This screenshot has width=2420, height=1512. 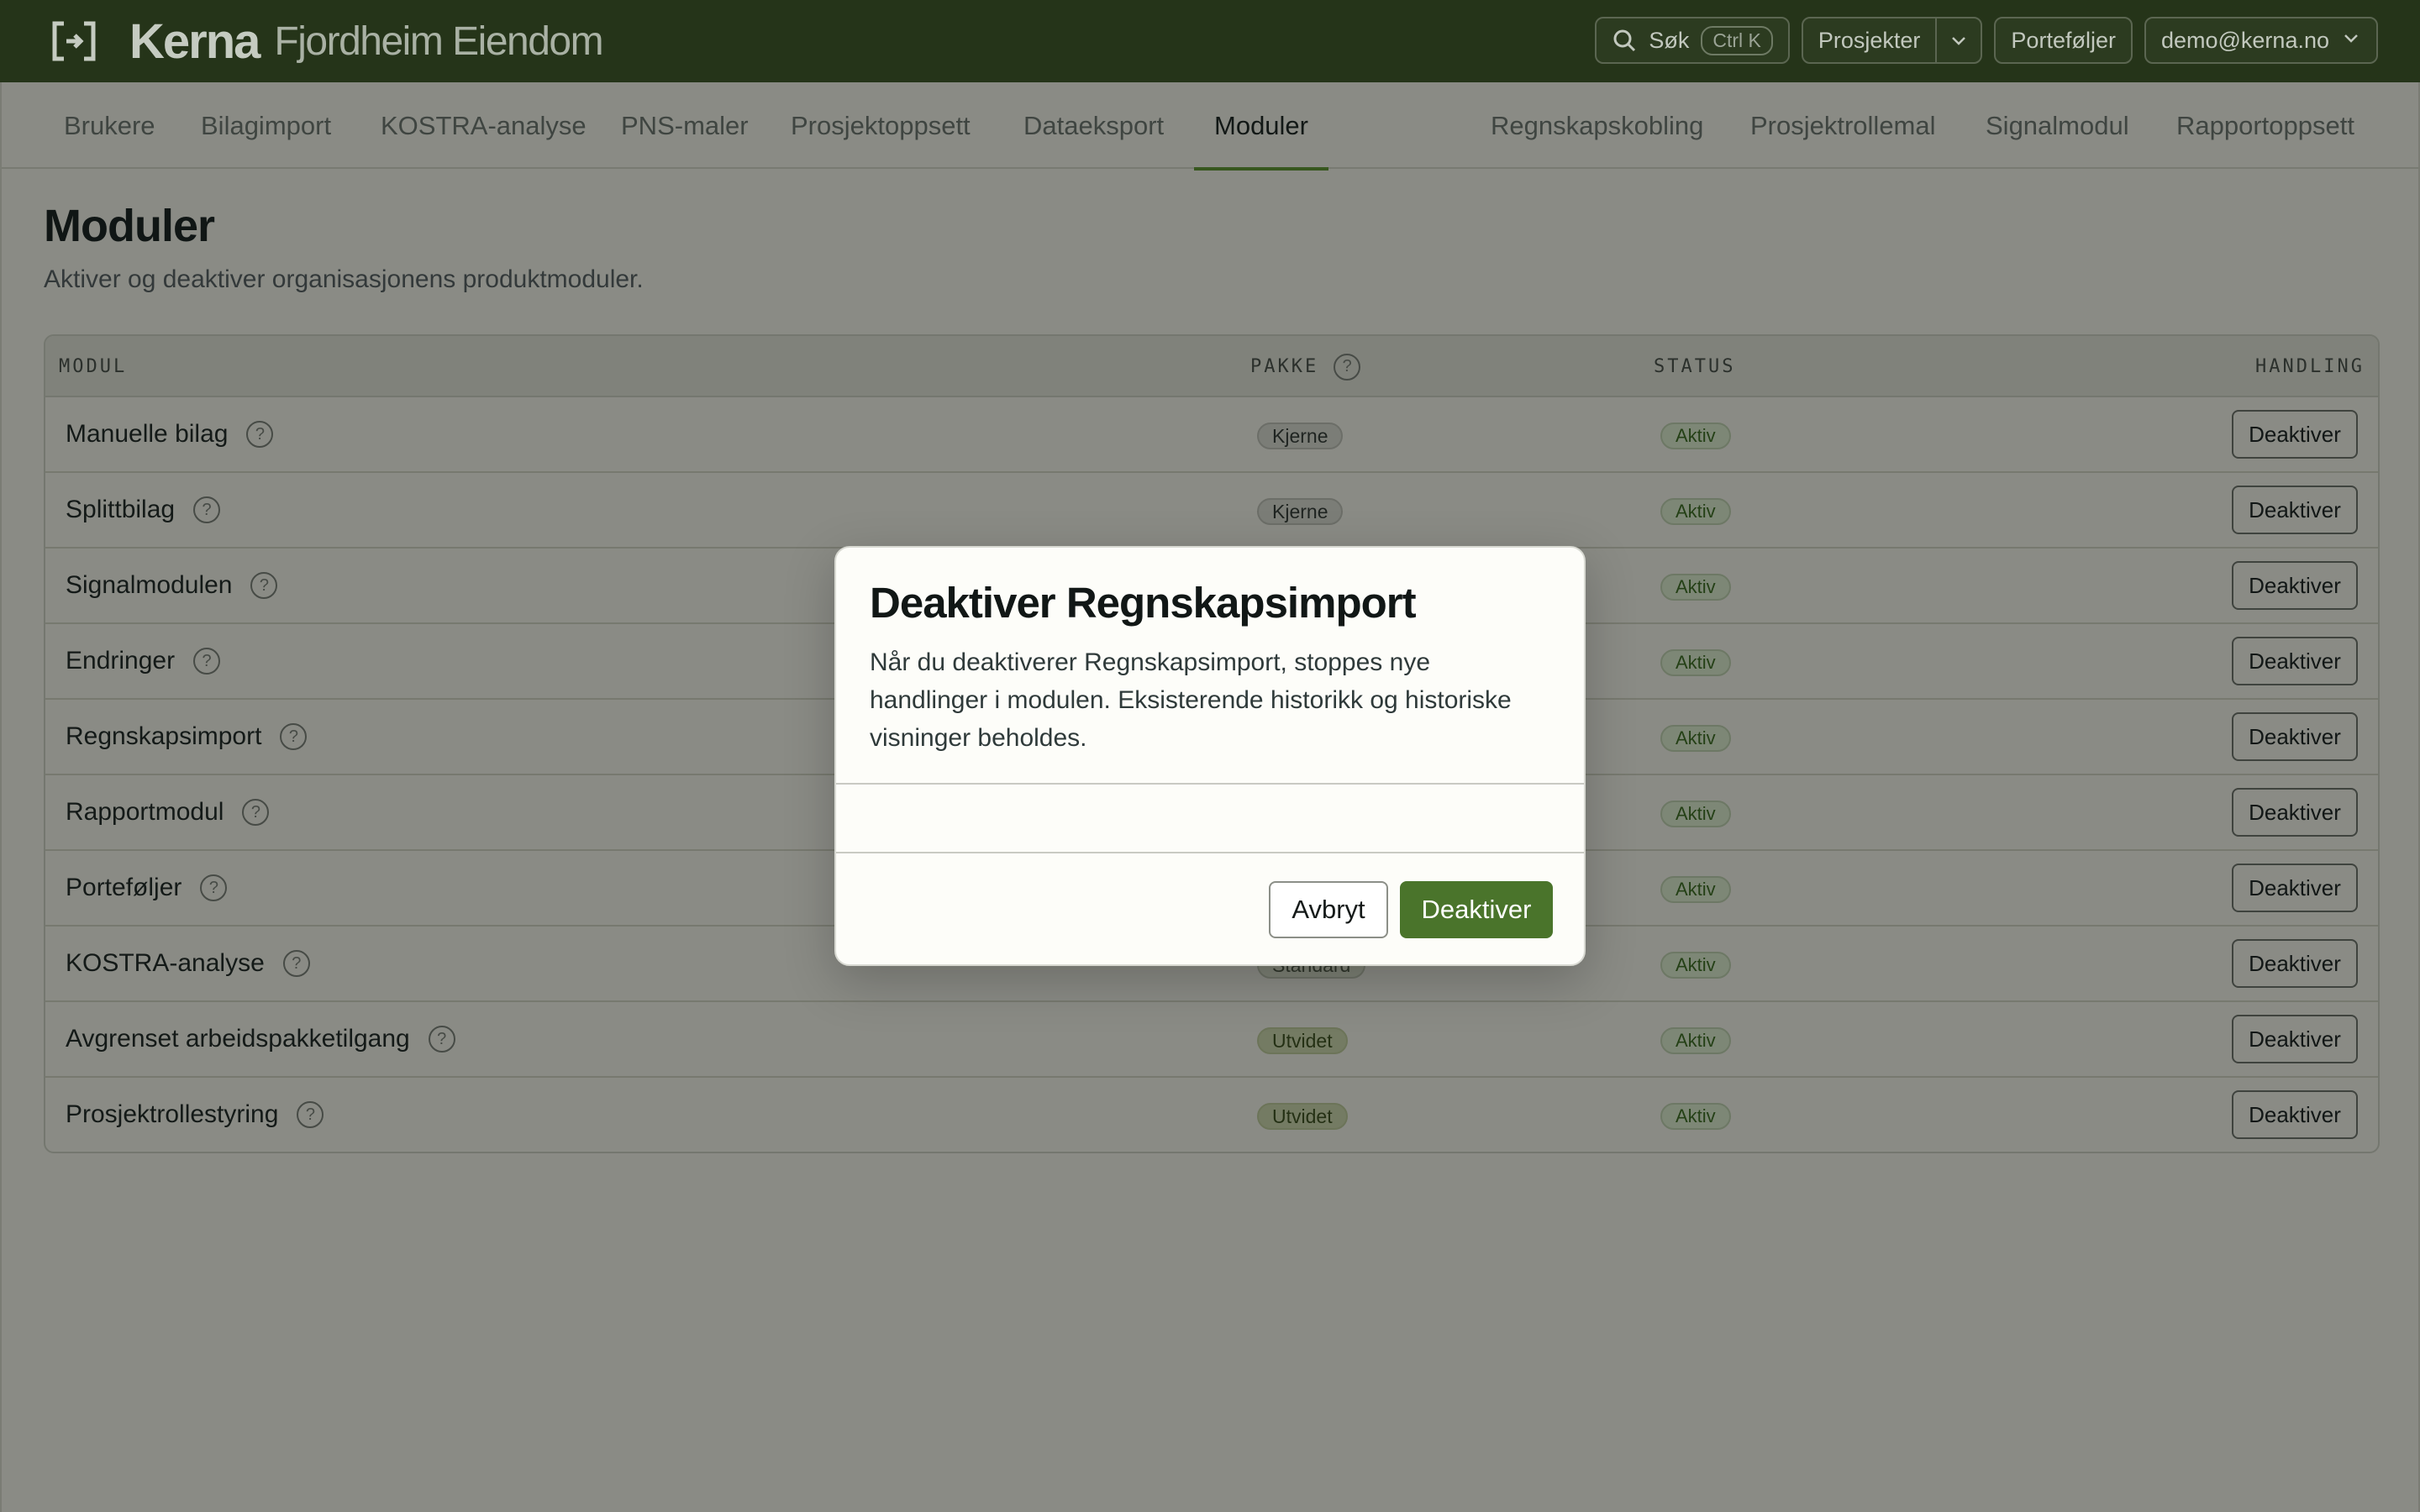 What do you see at coordinates (1302, 1116) in the screenshot?
I see `package-badge: Utvidet` at bounding box center [1302, 1116].